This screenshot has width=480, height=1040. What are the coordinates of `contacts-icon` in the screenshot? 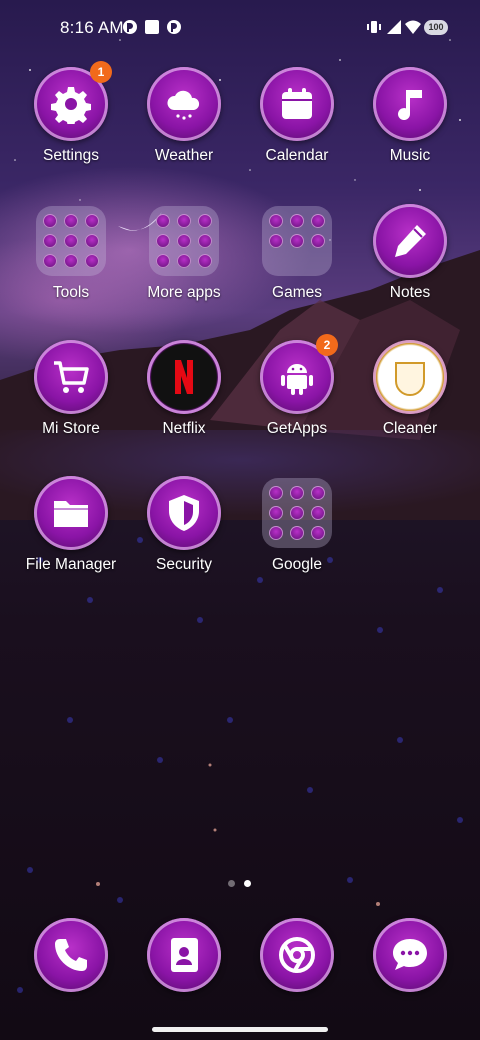 It's located at (184, 955).